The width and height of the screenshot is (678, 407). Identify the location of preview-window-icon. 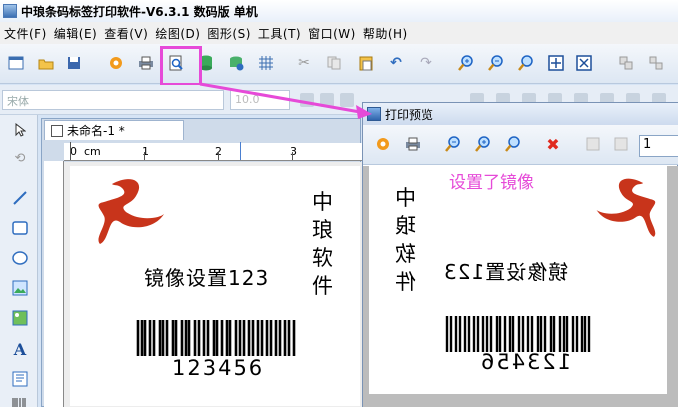
(374, 114).